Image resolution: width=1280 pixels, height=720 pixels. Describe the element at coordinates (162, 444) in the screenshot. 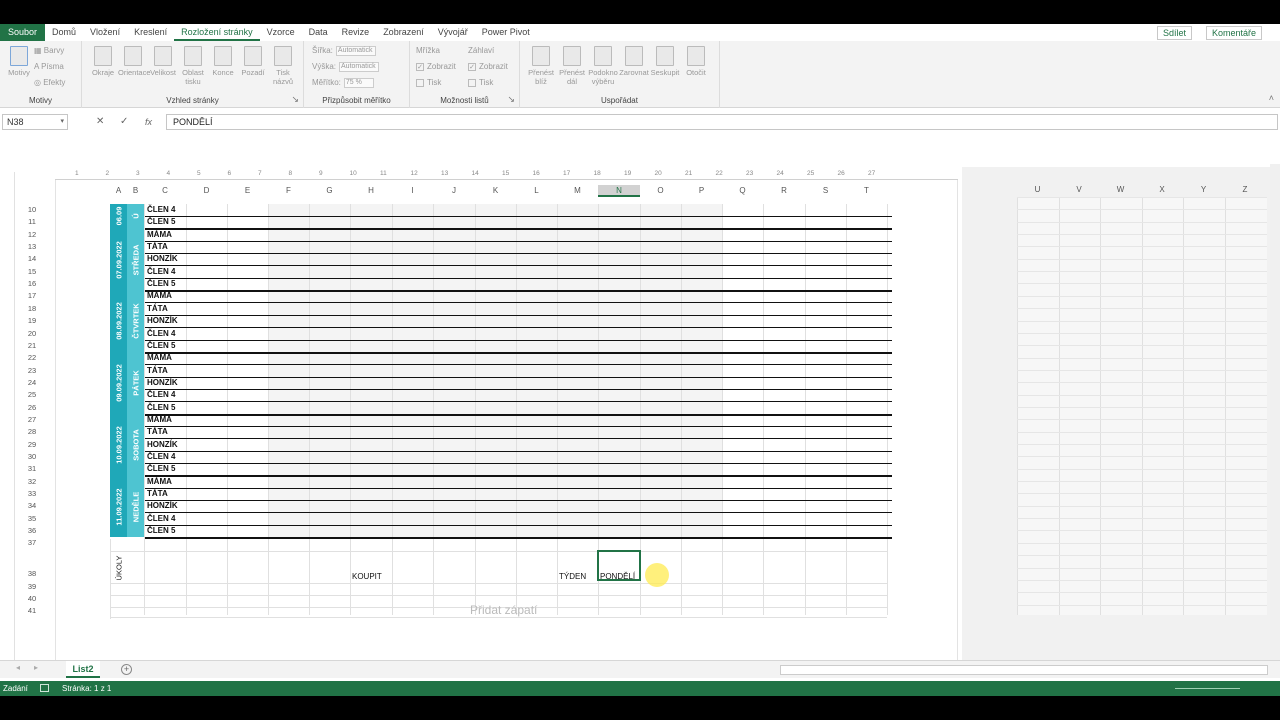

I see `member-4-2: HONZÍK` at that location.